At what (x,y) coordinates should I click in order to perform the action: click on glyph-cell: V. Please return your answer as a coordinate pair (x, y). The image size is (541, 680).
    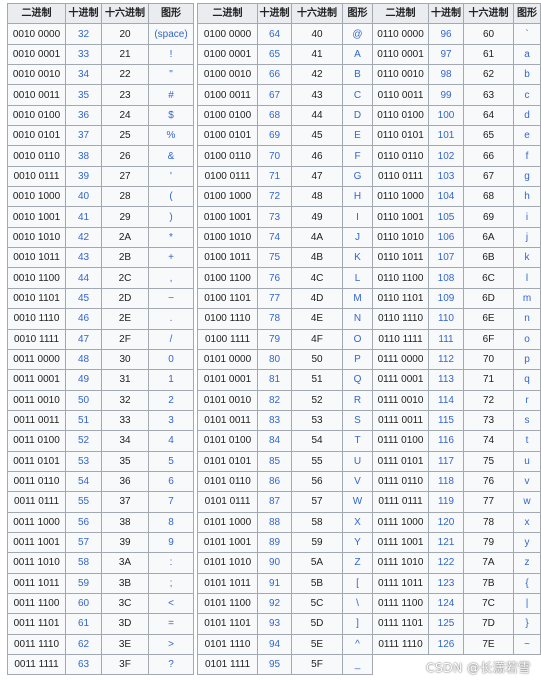
    Looking at the image, I should click on (357, 481).